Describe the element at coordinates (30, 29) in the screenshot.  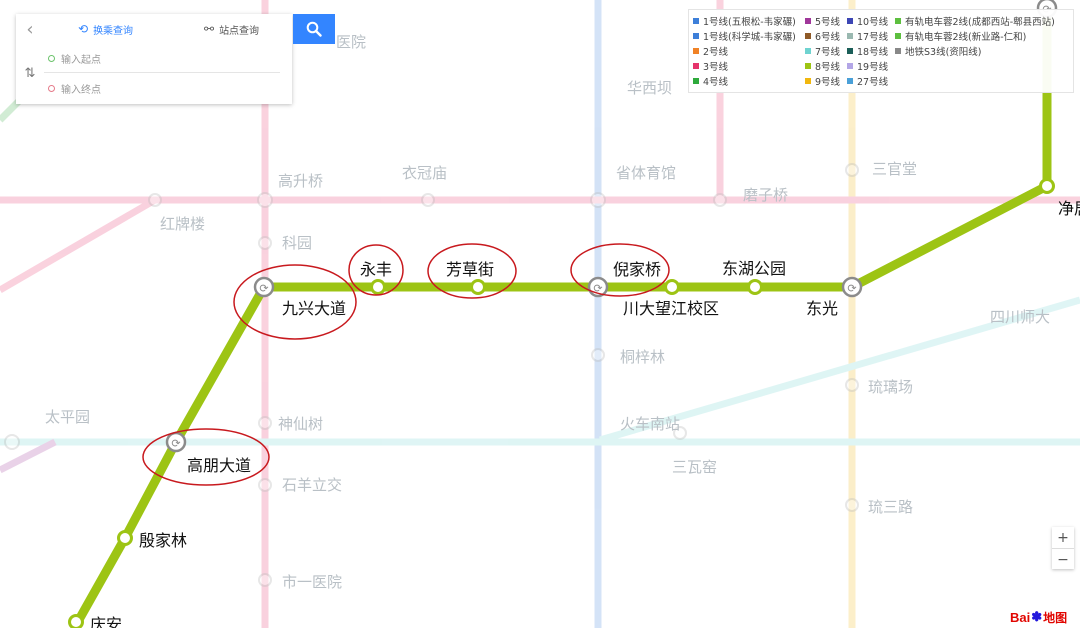
I see `back-button: ‹` at that location.